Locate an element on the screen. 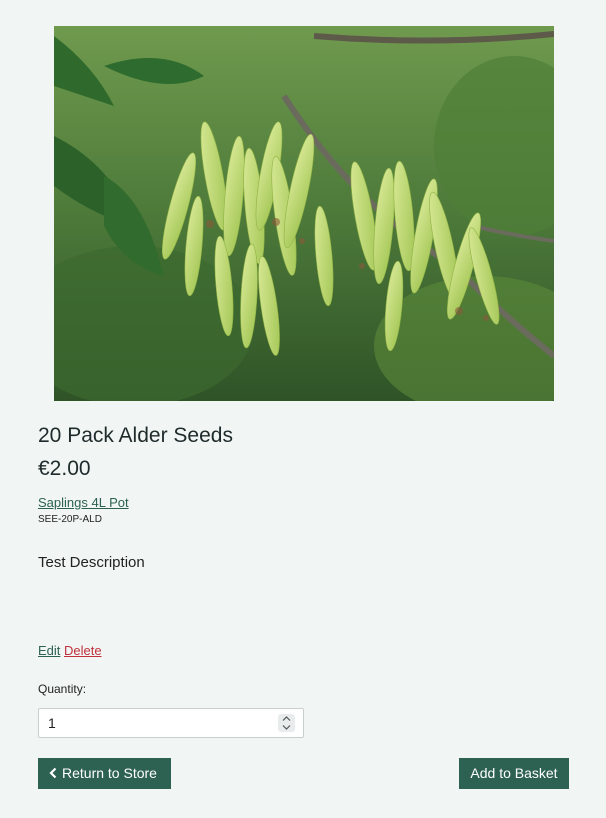  product-price: €2.00 is located at coordinates (64, 468).